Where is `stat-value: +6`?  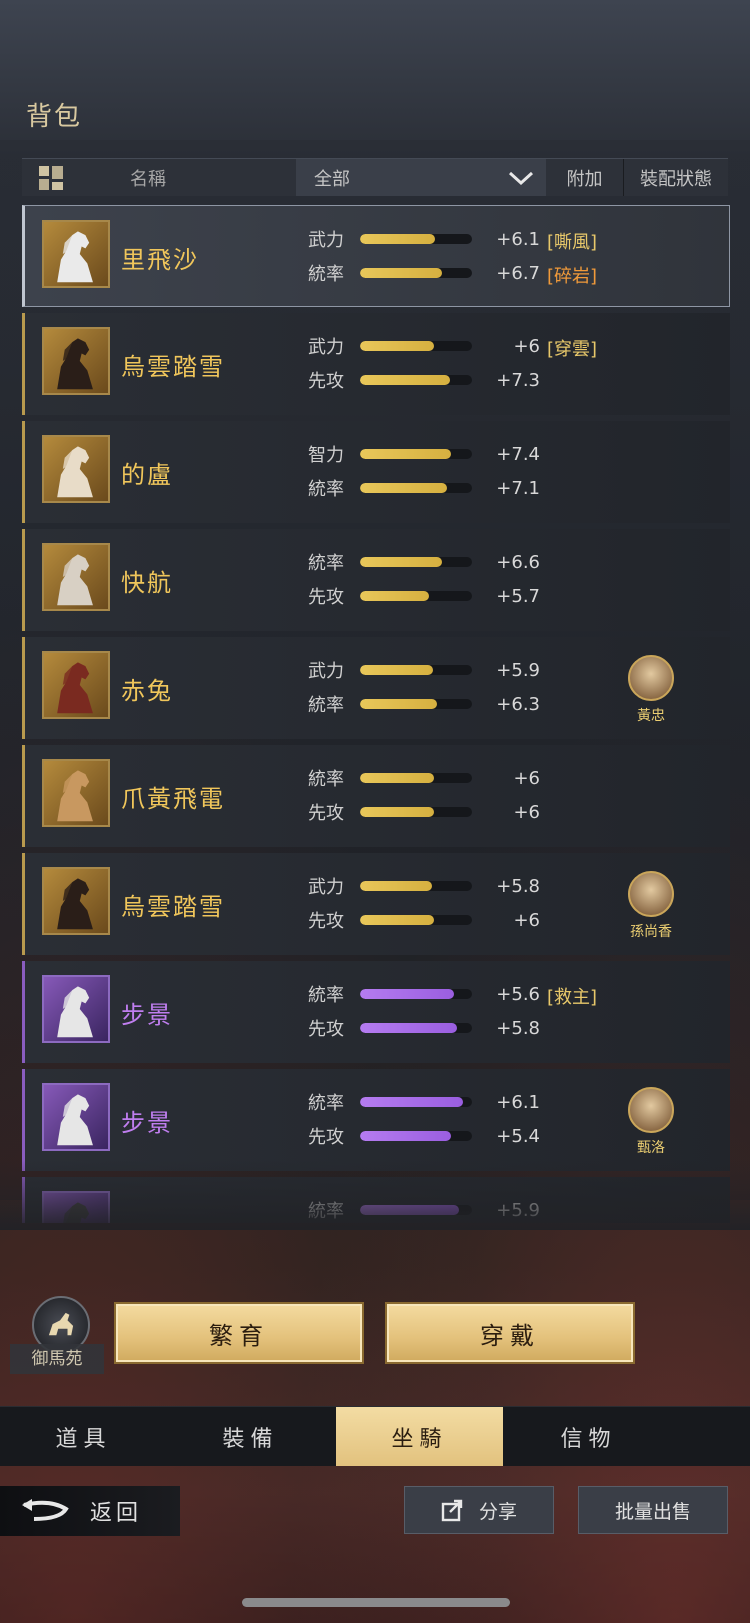 stat-value: +6 is located at coordinates (526, 920).